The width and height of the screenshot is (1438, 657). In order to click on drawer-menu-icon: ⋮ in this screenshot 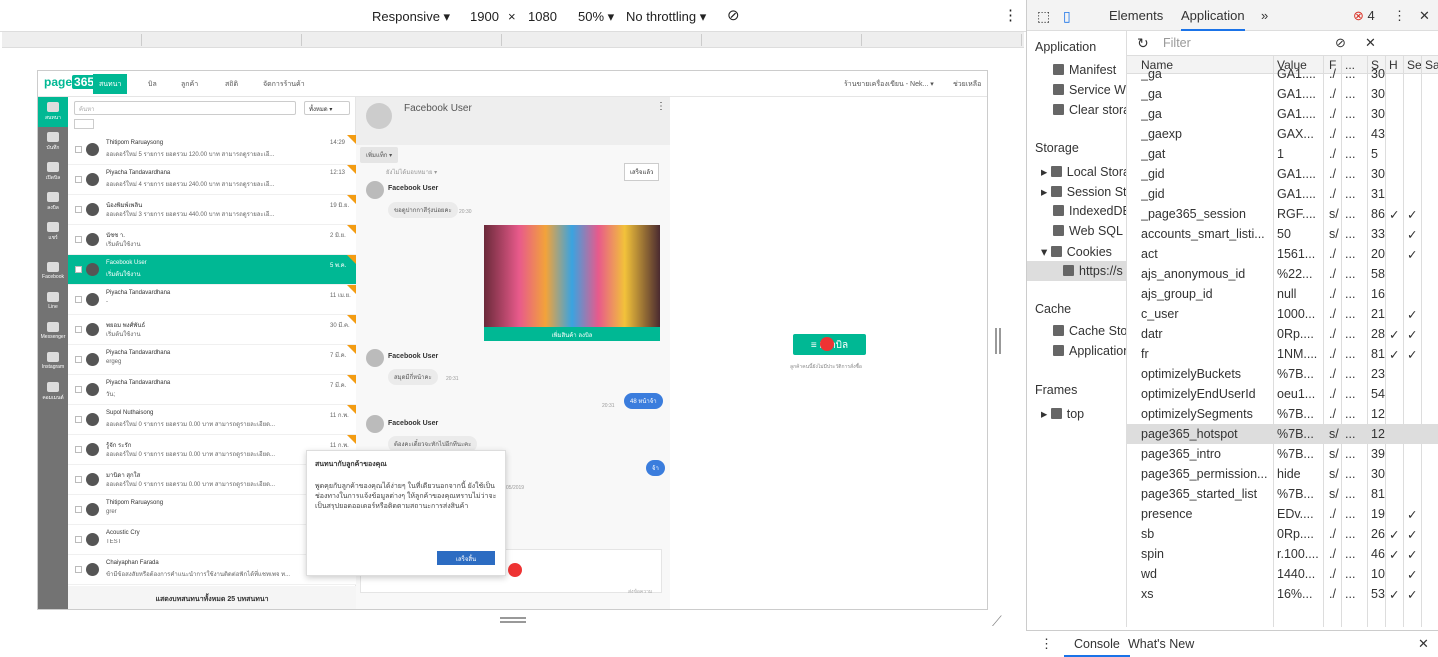, I will do `click(1046, 644)`.